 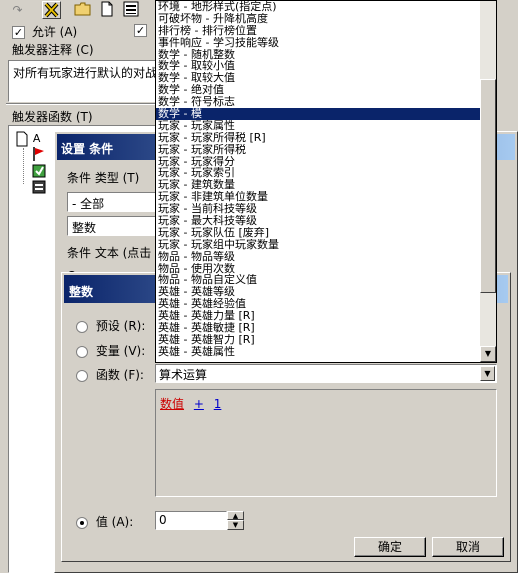 I want to click on scroll-down-button: ▼, so click(x=488, y=354).